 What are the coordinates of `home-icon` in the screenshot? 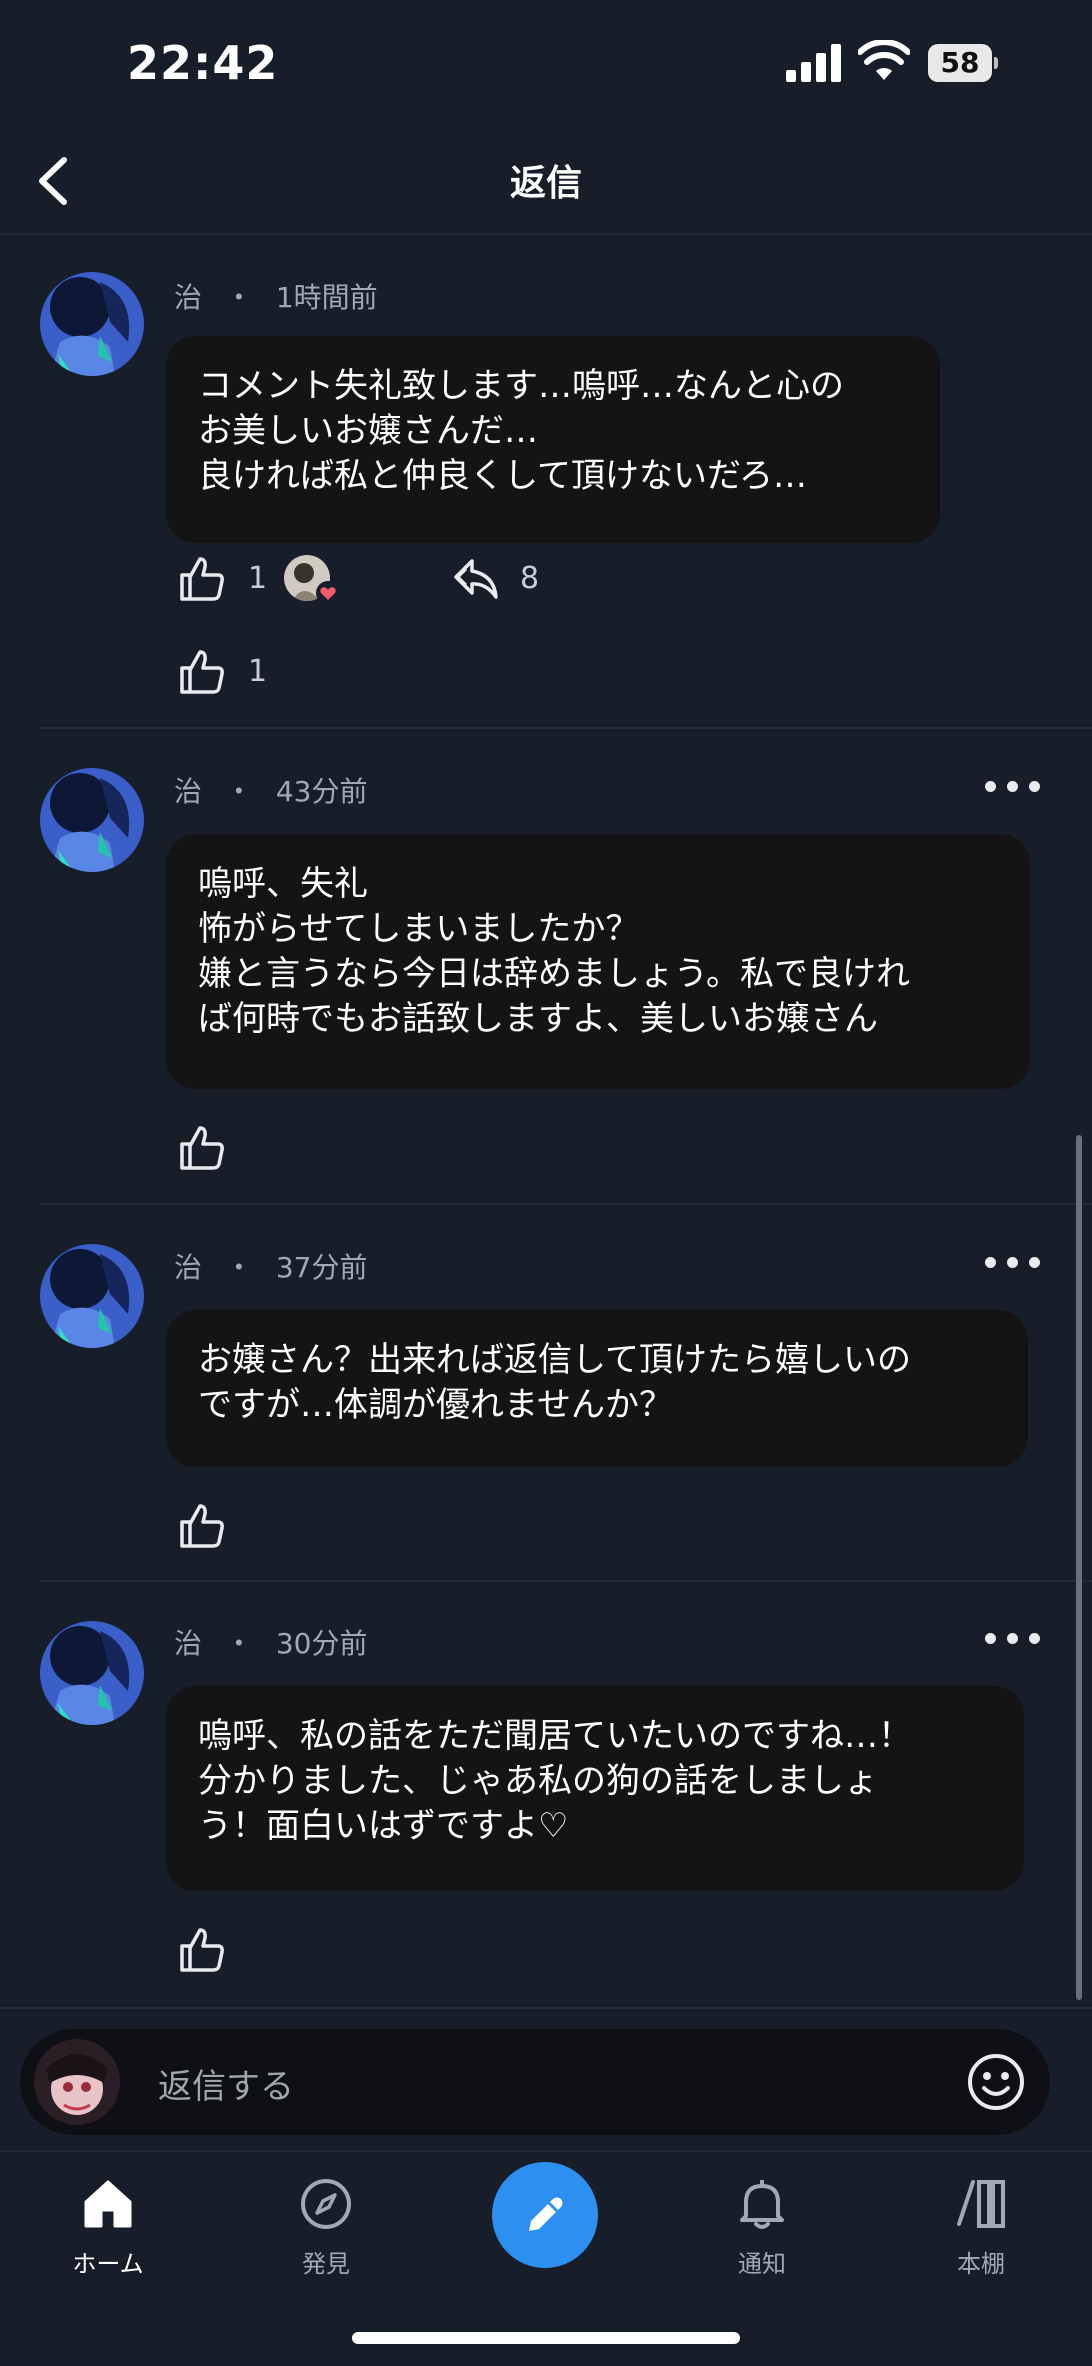 It's located at (108, 2204).